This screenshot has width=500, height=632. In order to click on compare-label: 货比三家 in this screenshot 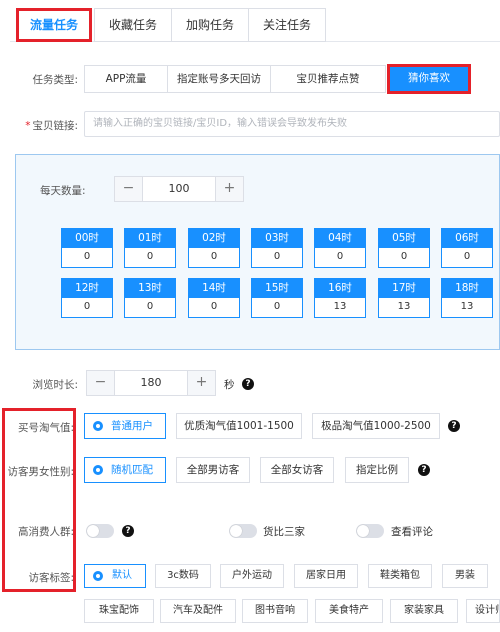, I will do `click(284, 532)`.